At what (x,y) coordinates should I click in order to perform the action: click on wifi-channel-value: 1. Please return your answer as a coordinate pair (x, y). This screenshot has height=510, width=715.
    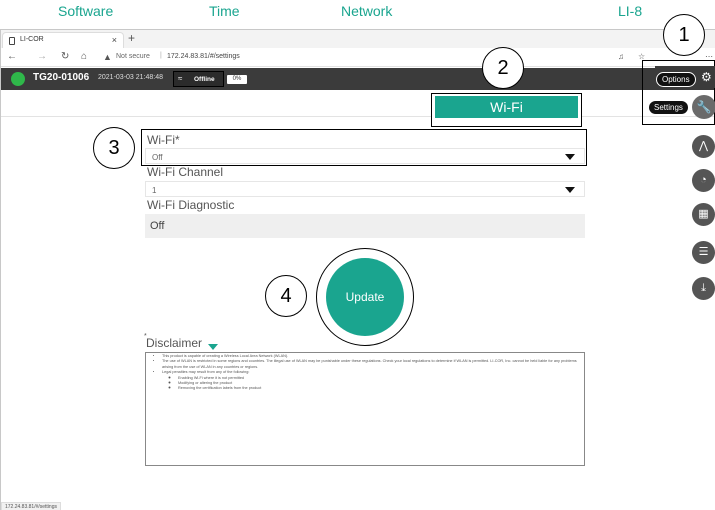
    Looking at the image, I should click on (154, 190).